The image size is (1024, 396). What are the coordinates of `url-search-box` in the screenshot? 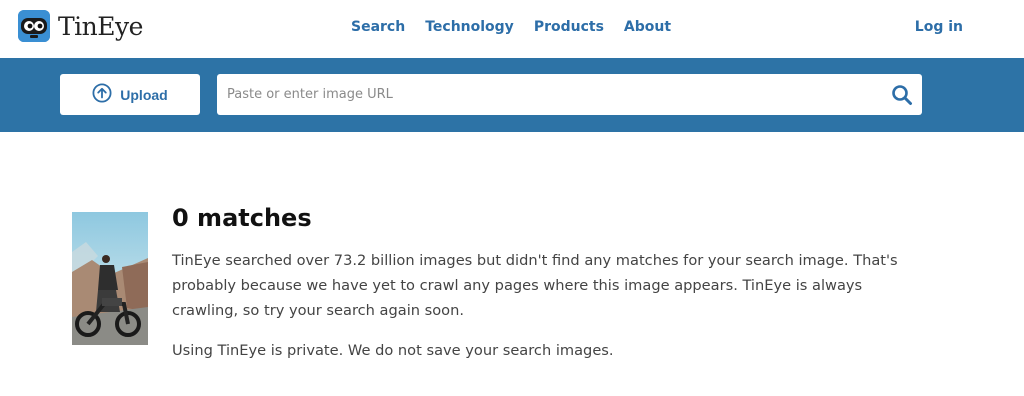 It's located at (569, 94).